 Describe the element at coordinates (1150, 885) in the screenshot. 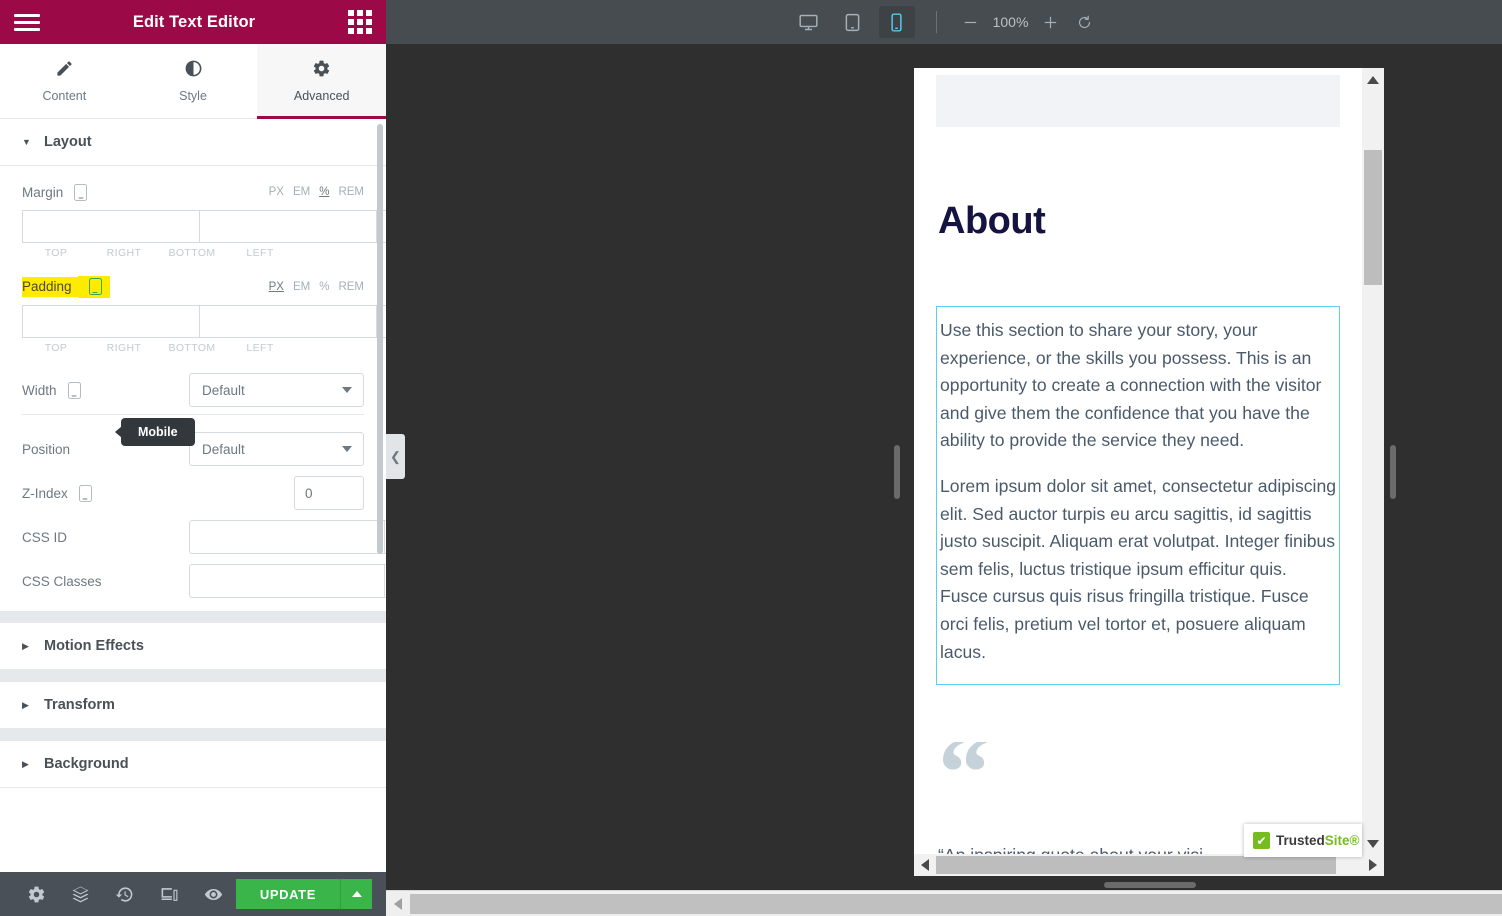

I see `canvas-resize-handle-bottom` at that location.